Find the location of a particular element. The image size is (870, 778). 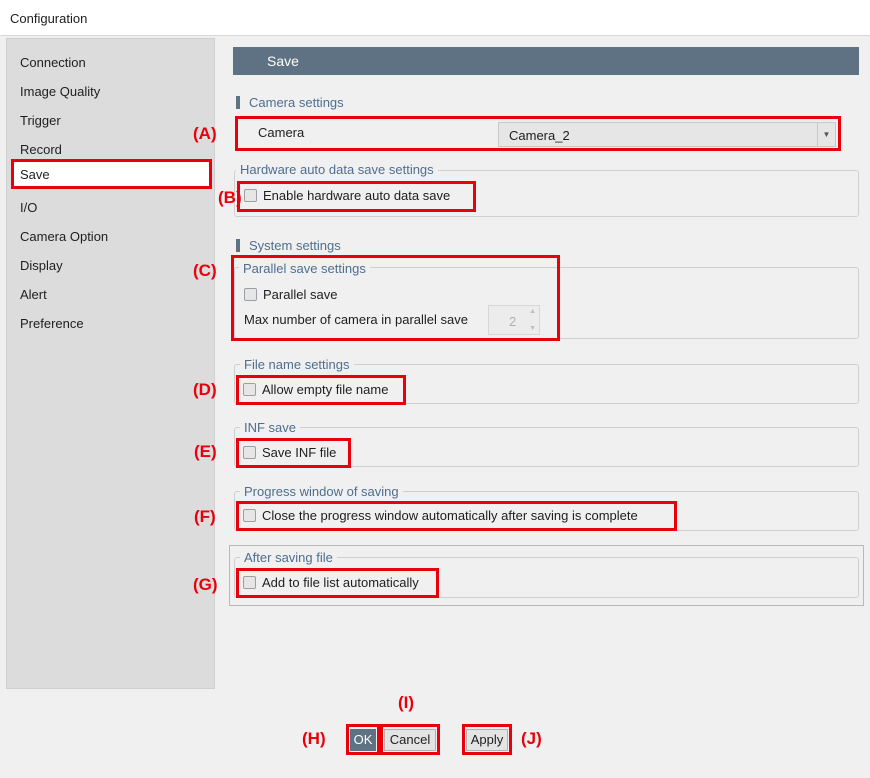

parallel-save-checkbox is located at coordinates (250, 294).